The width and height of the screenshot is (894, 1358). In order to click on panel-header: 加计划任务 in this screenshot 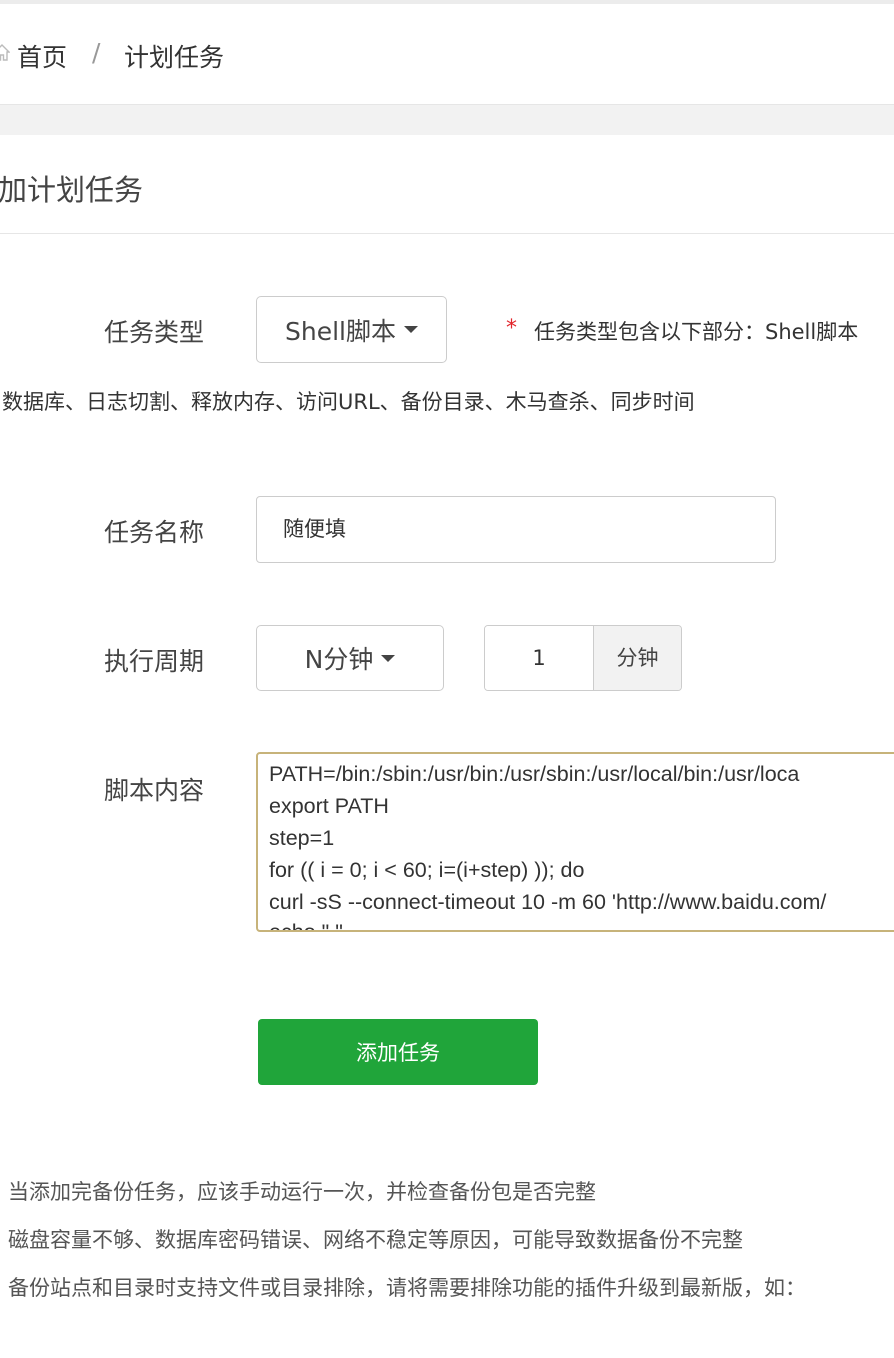, I will do `click(447, 184)`.